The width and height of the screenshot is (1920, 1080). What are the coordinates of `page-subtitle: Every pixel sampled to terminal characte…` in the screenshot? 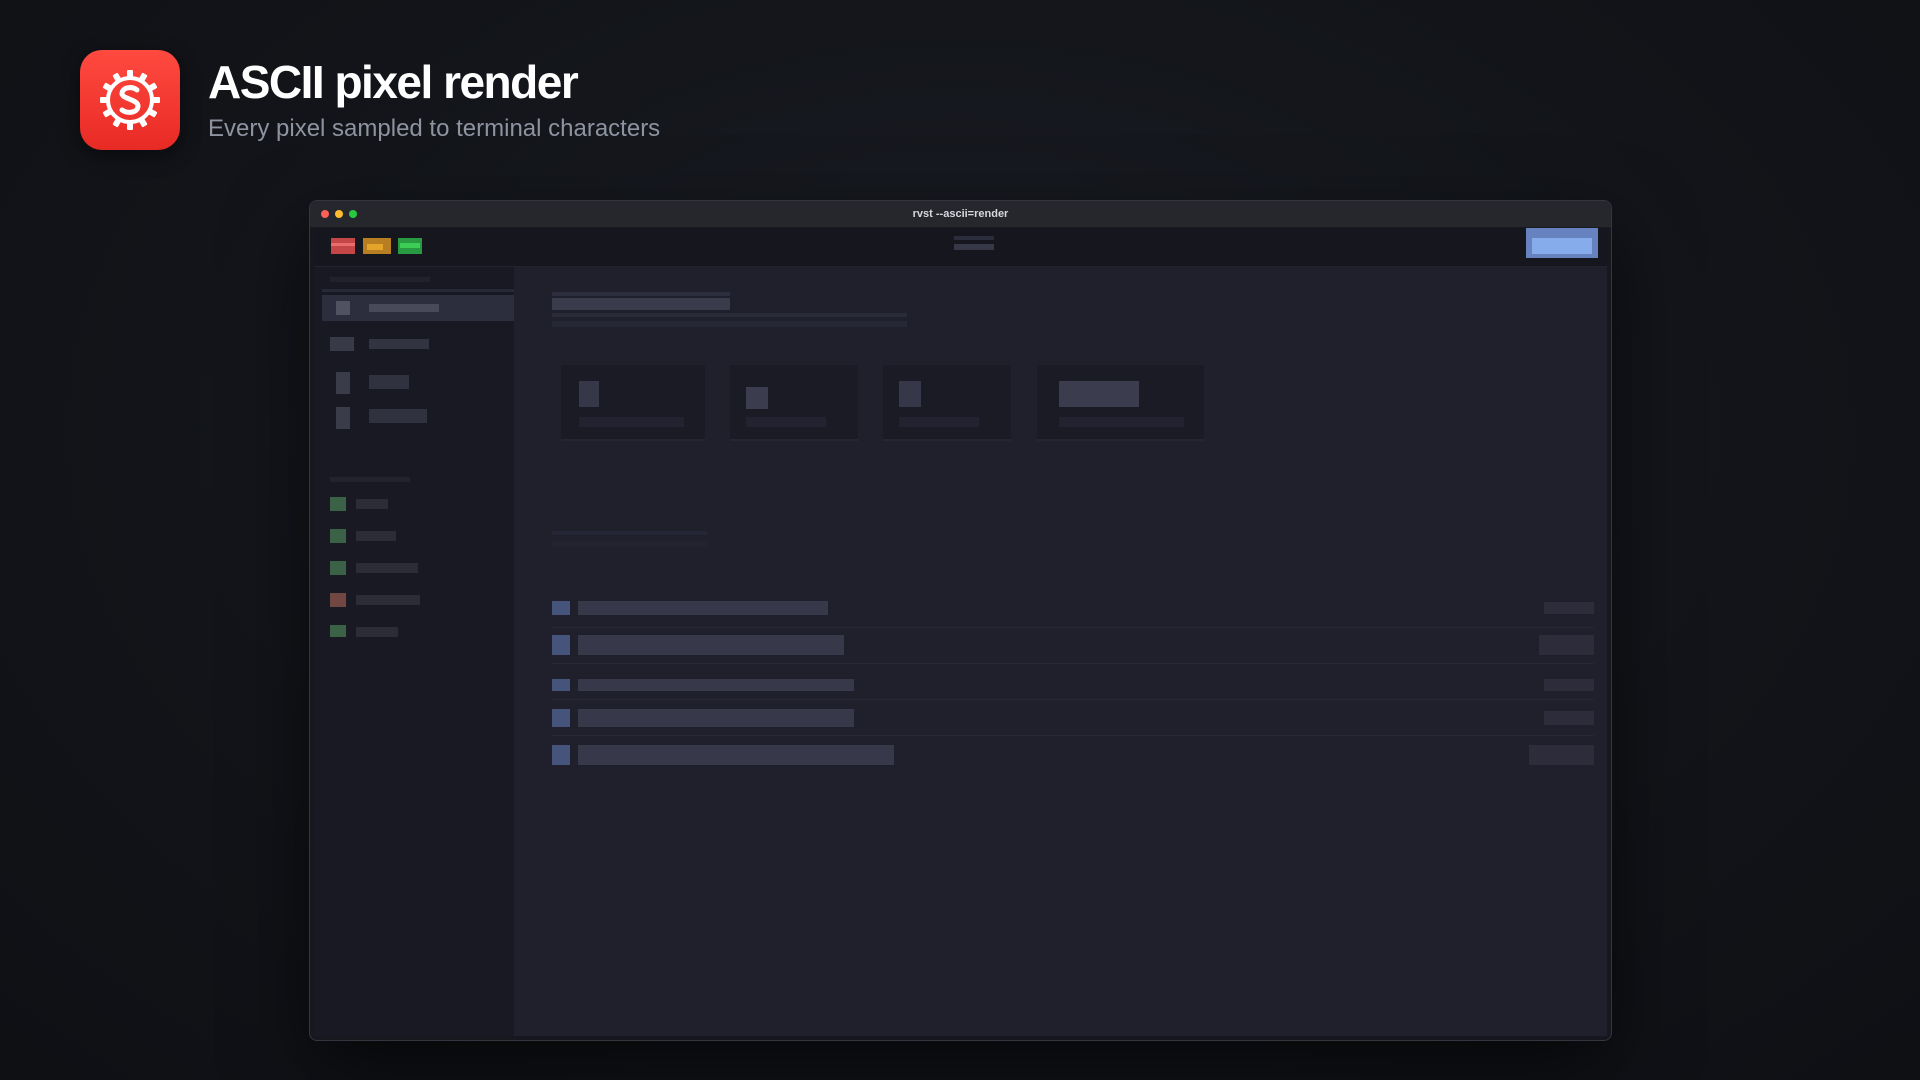 It's located at (434, 129).